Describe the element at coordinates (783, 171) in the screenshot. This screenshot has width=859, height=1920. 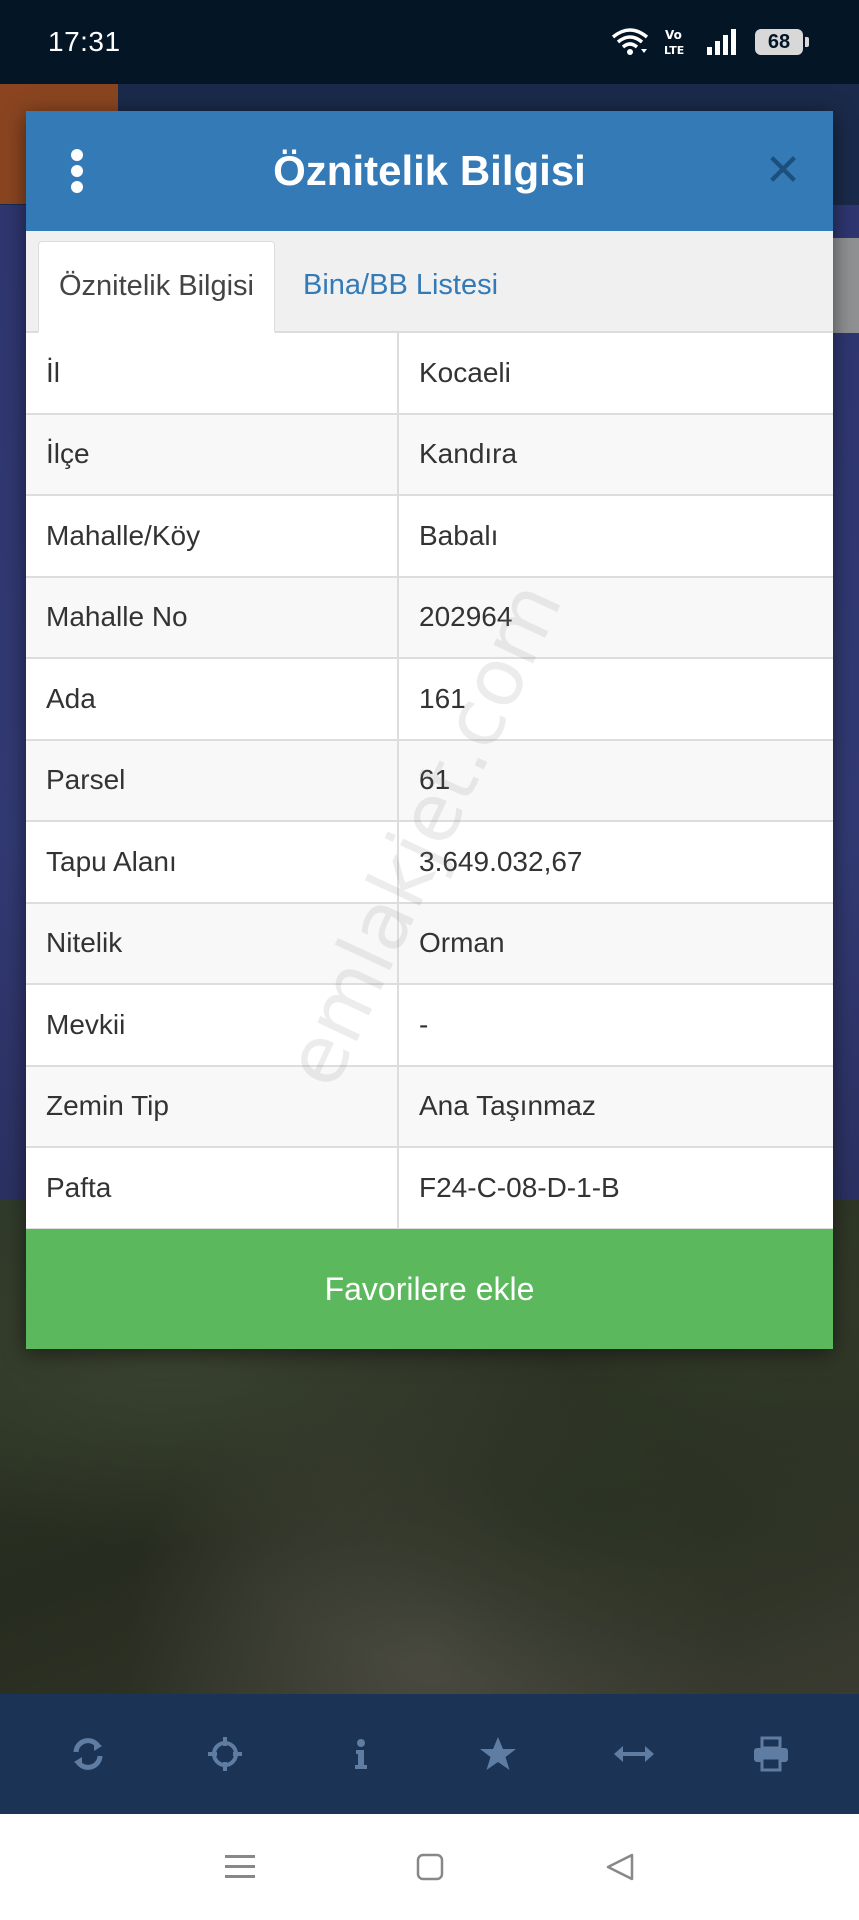
I see `close-icon: ✕` at that location.